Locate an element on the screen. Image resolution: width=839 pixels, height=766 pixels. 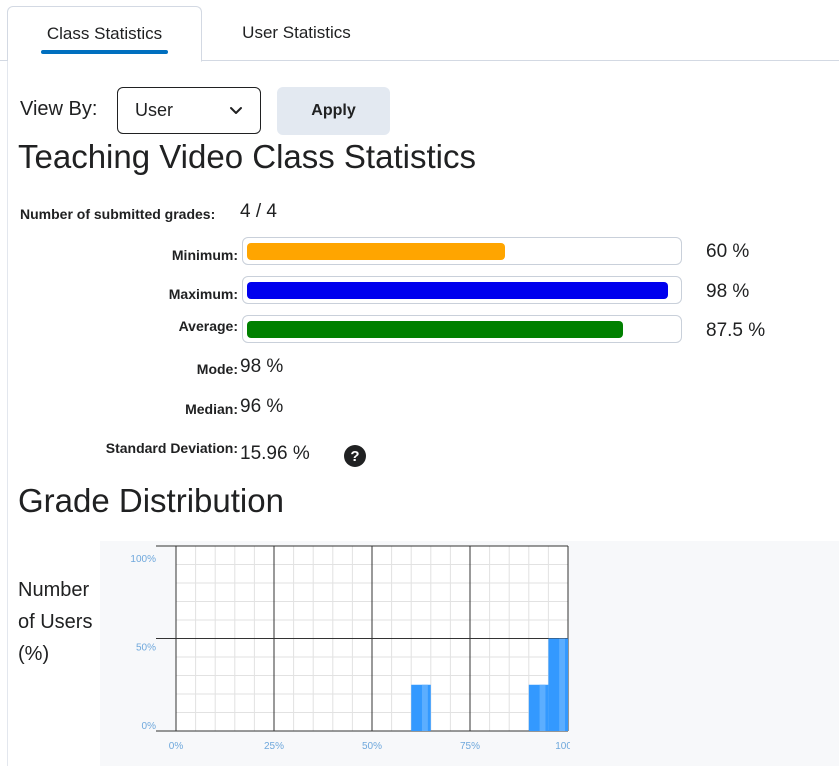
average-value: 87.5 % is located at coordinates (736, 330).